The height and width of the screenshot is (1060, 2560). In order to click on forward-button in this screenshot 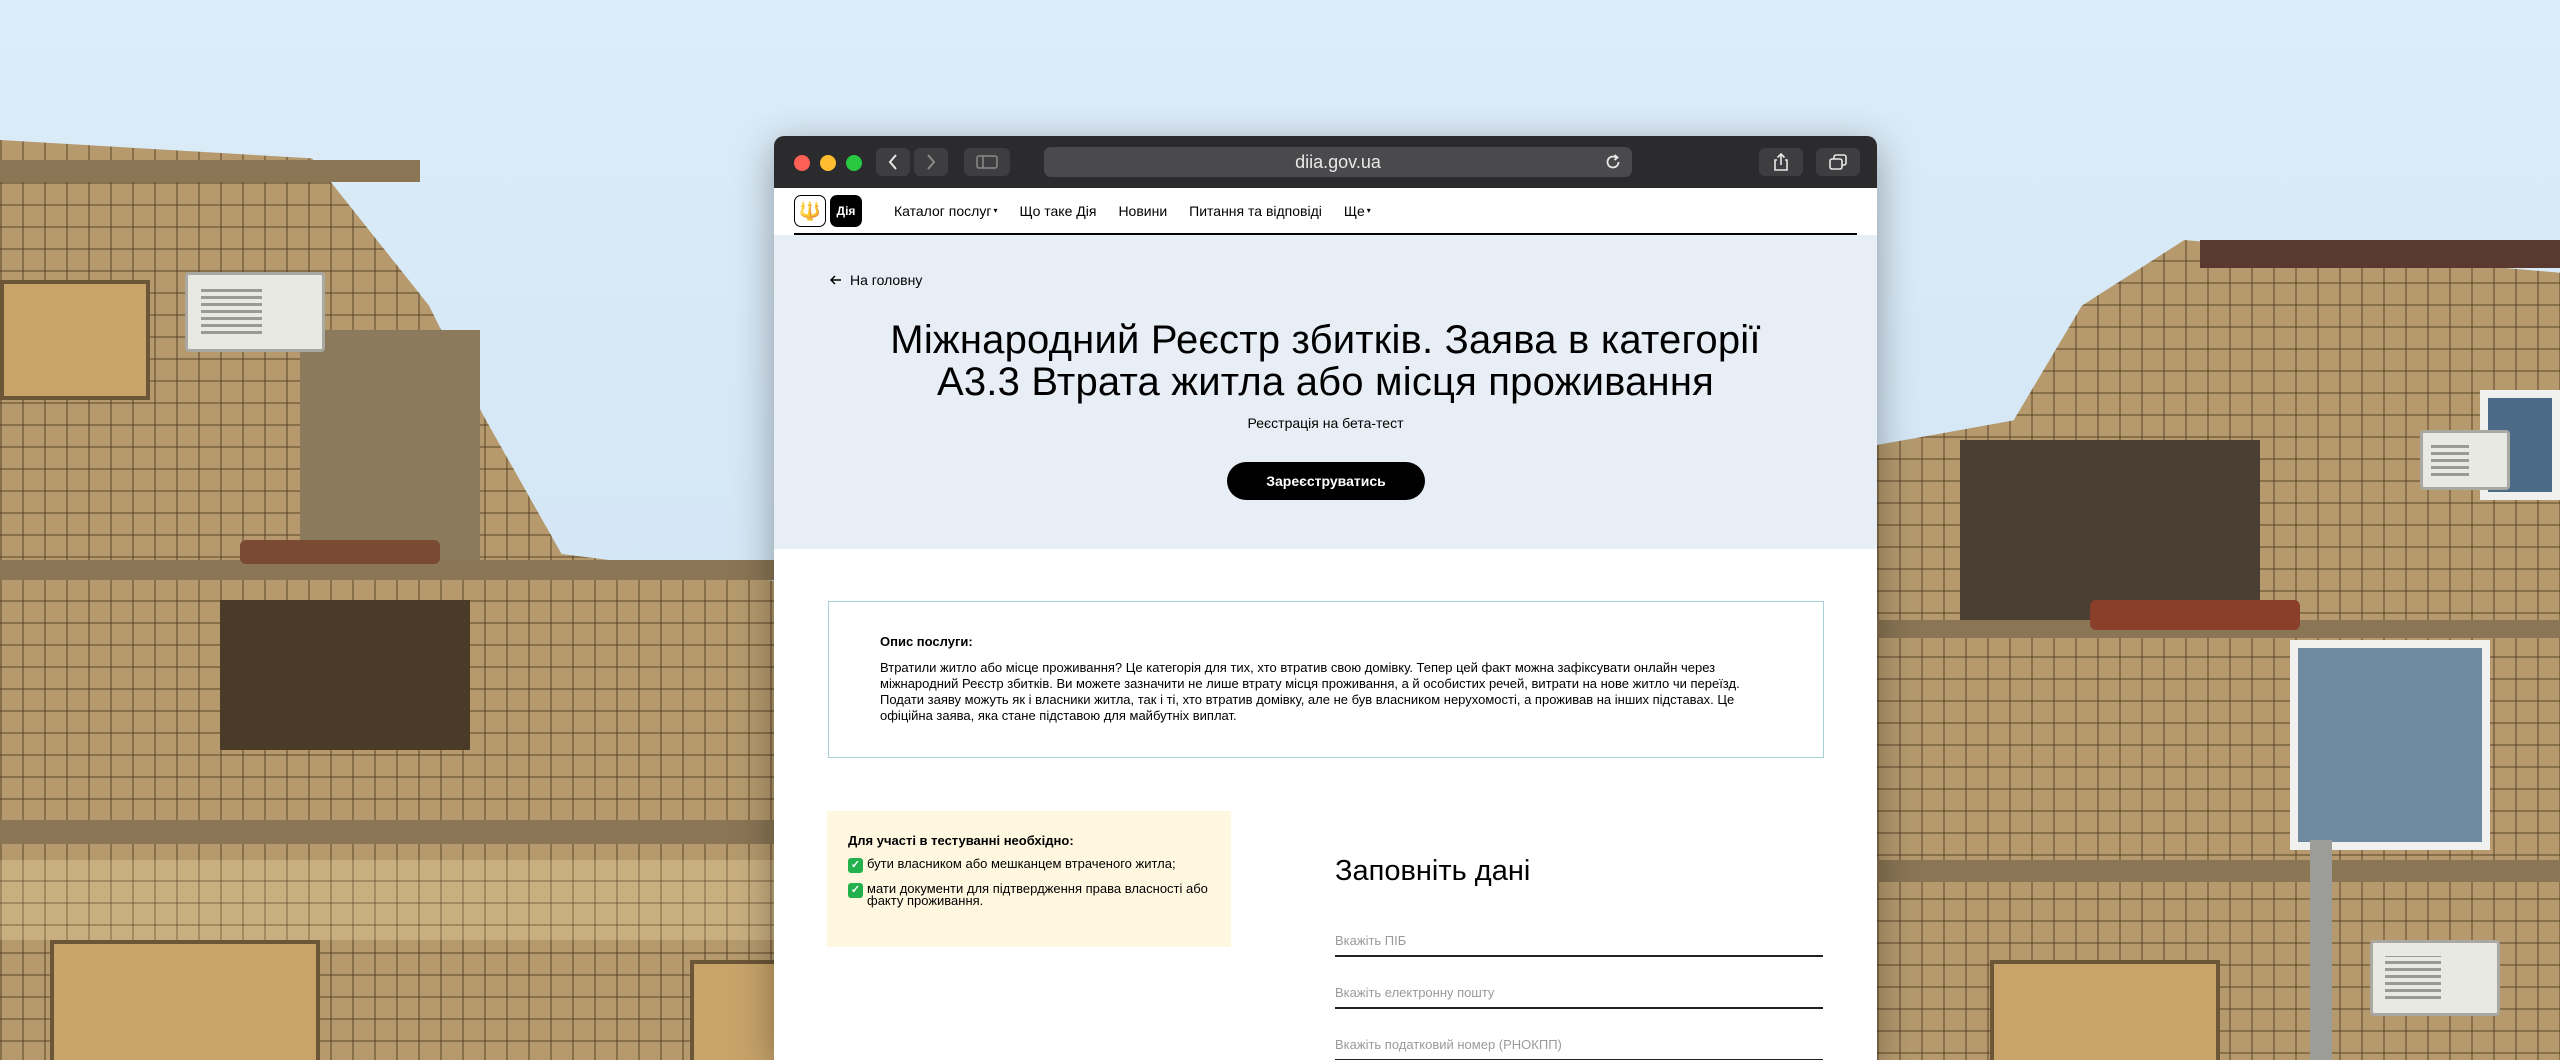, I will do `click(931, 162)`.